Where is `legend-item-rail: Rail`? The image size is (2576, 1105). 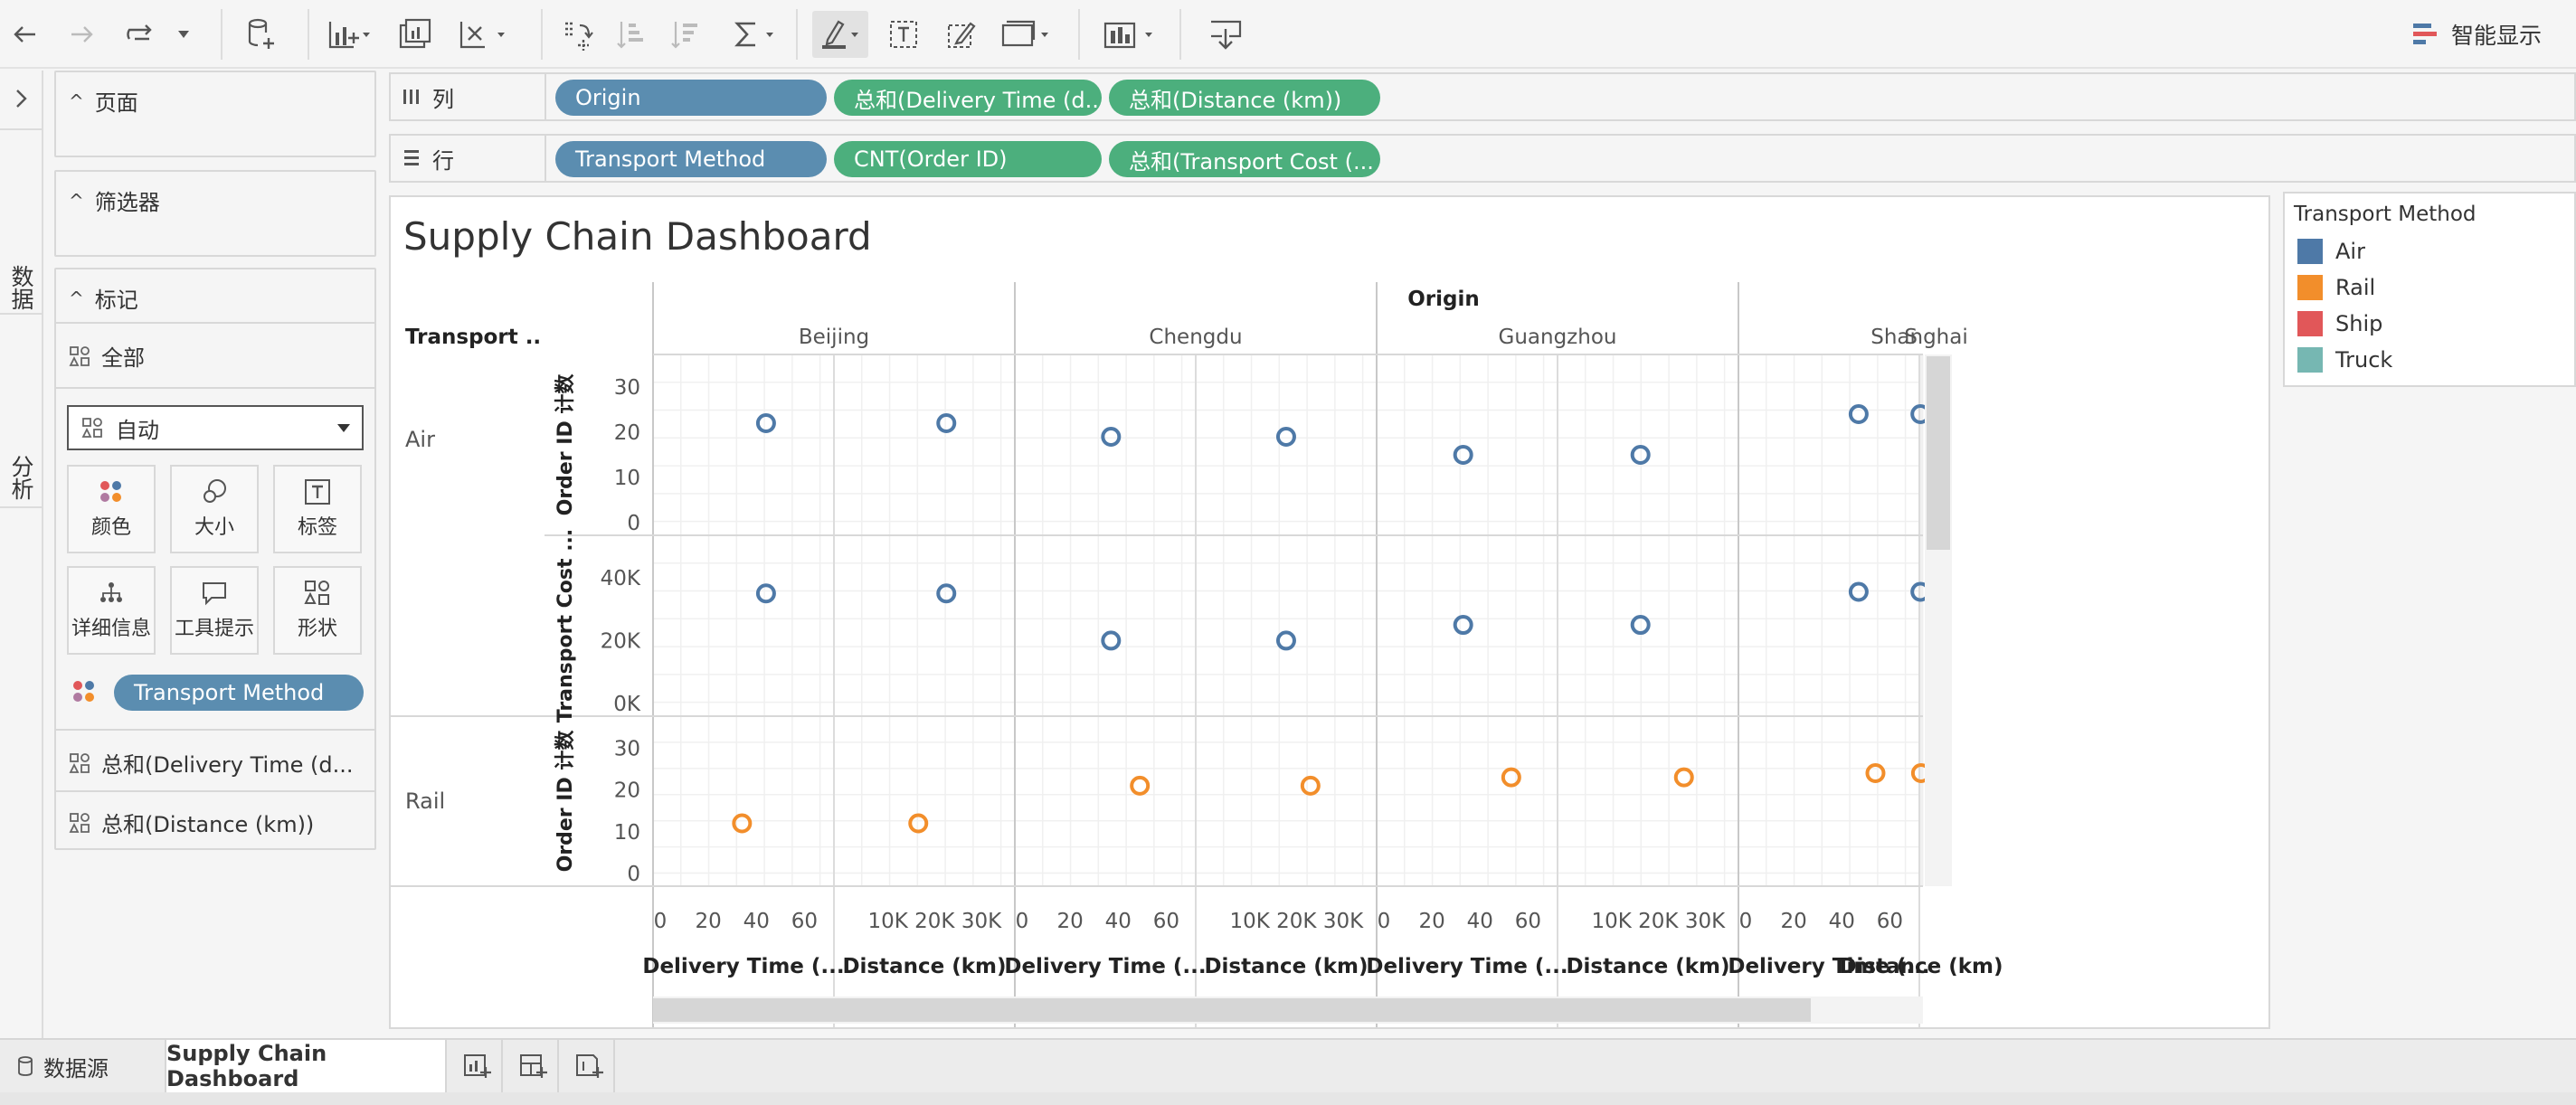
legend-item-rail: Rail is located at coordinates (2336, 287).